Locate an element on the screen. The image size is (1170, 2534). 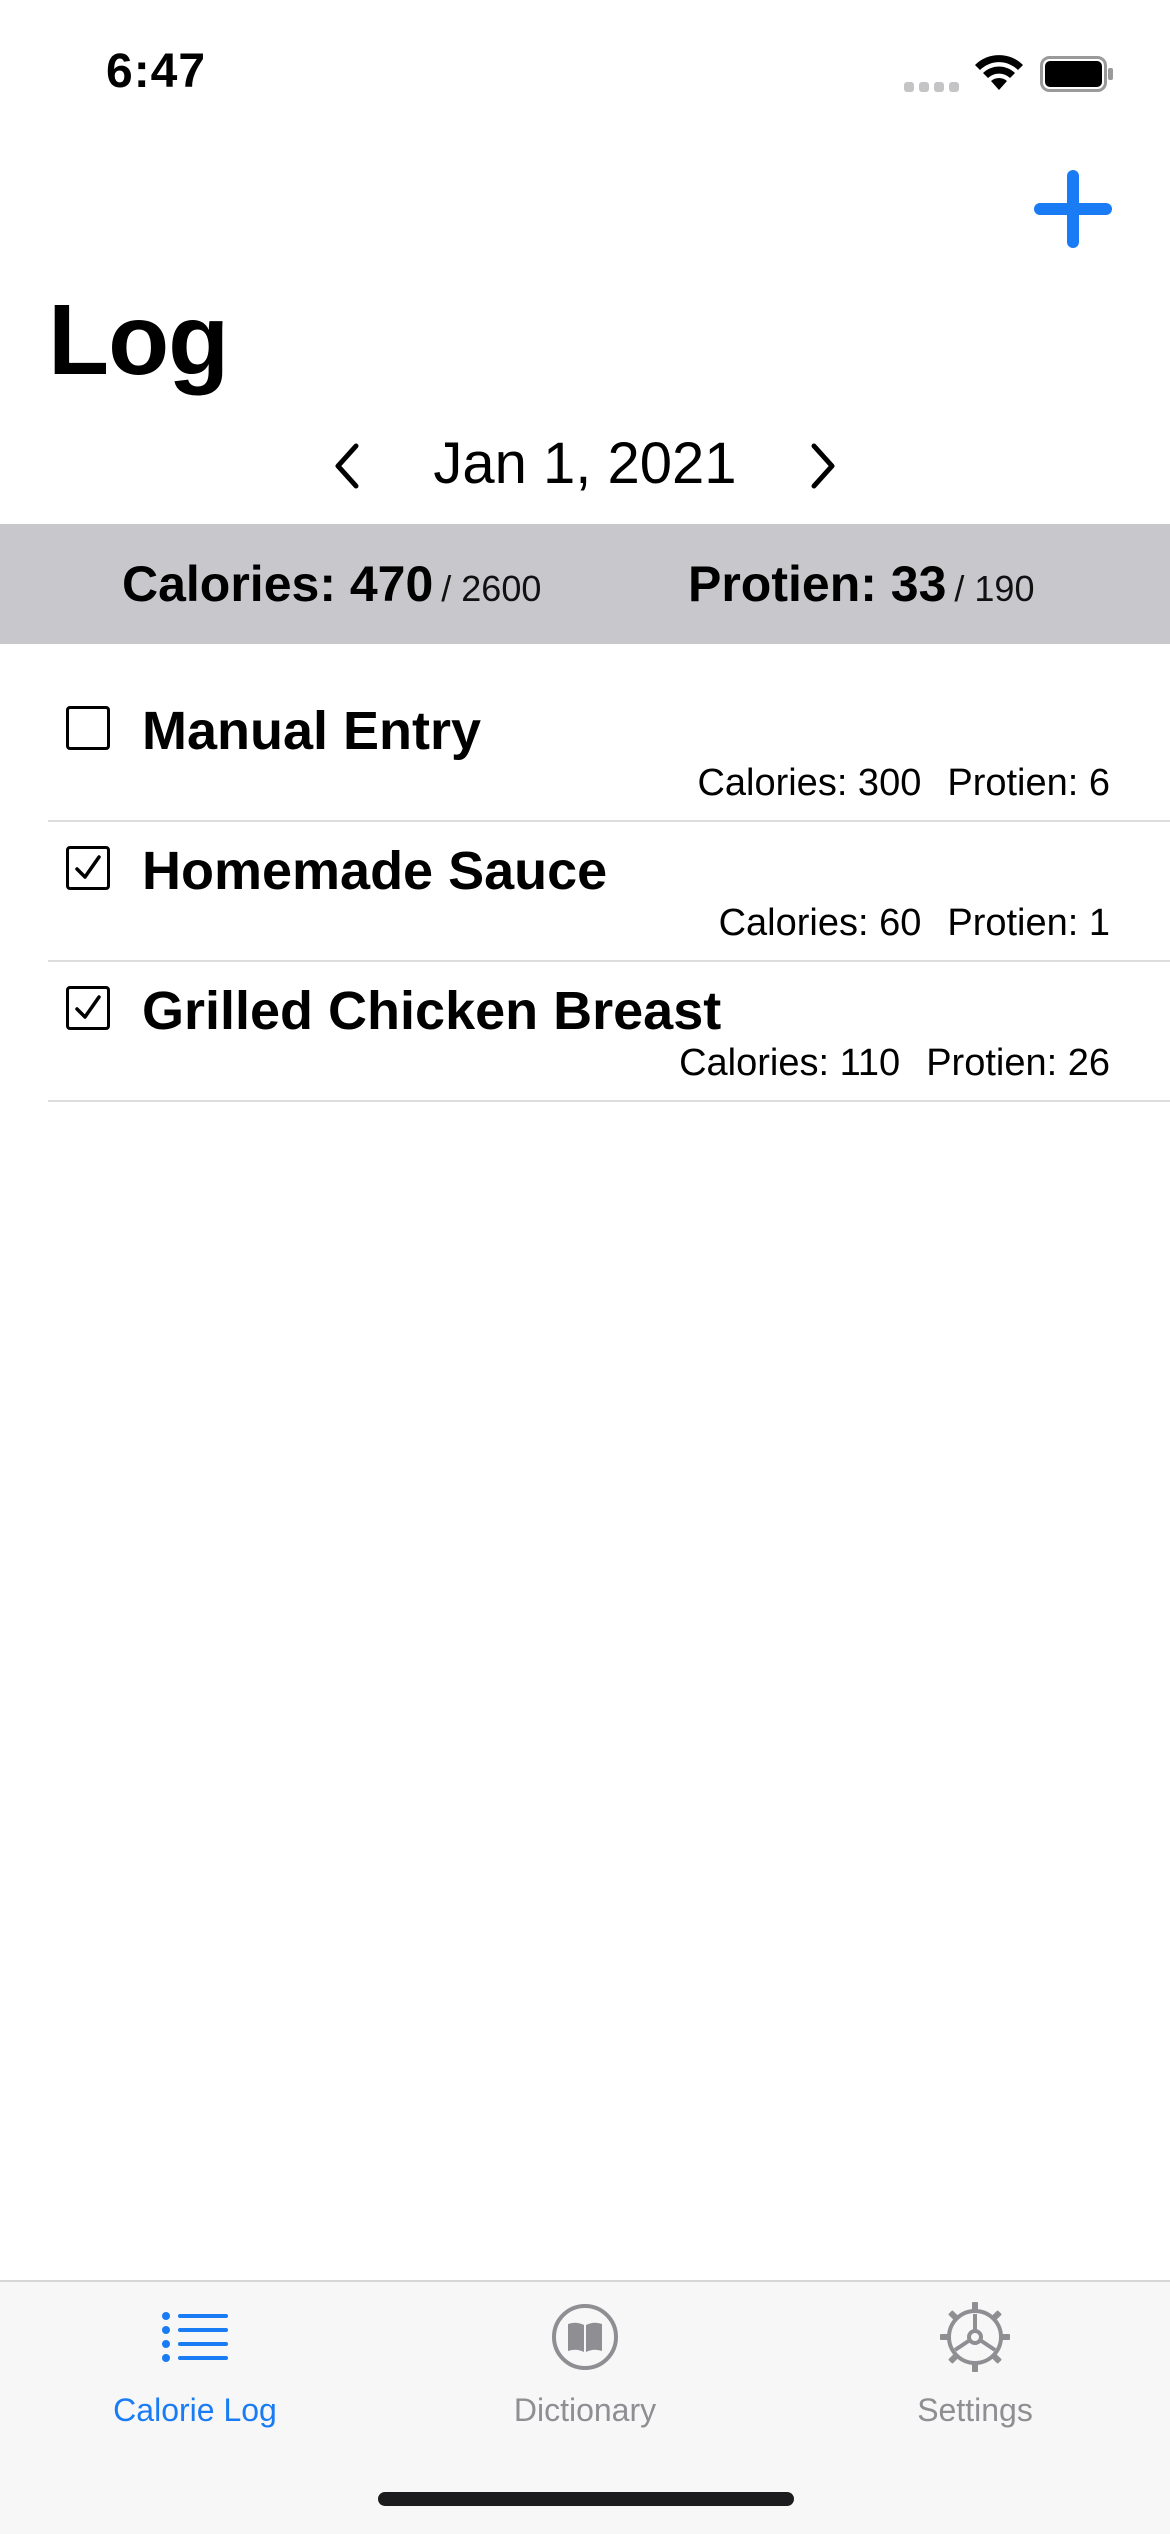
entry-stats: Calories: 110 Protien: 26 is located at coordinates (894, 1063).